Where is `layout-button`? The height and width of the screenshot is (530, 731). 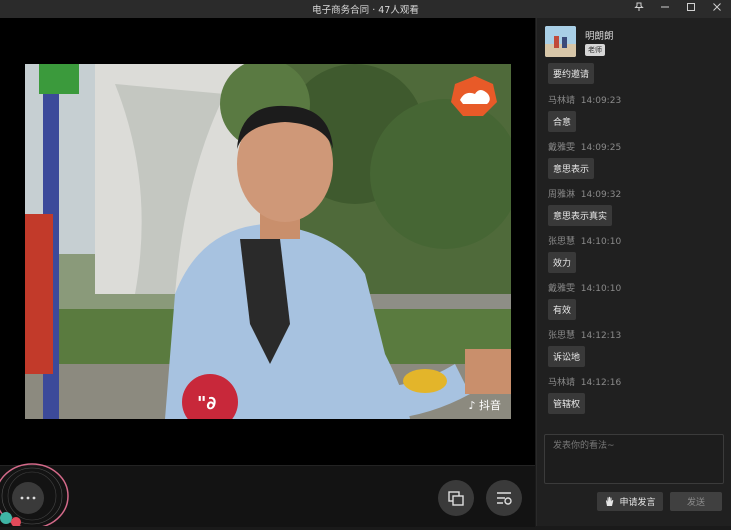
layout-button is located at coordinates (456, 498).